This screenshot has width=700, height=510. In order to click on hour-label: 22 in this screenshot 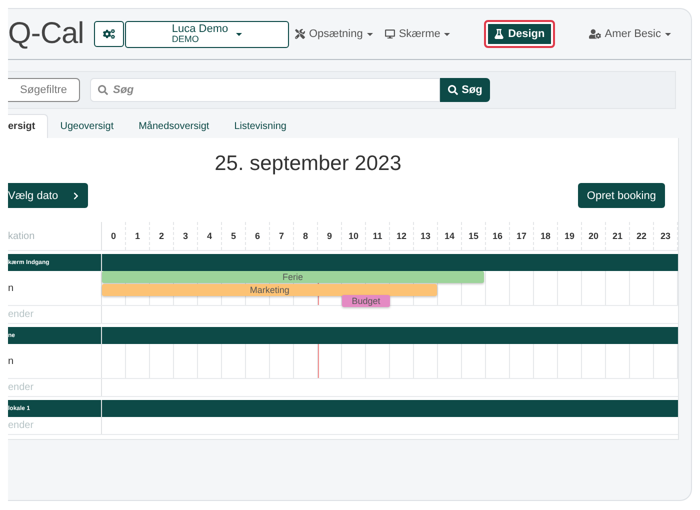, I will do `click(642, 236)`.